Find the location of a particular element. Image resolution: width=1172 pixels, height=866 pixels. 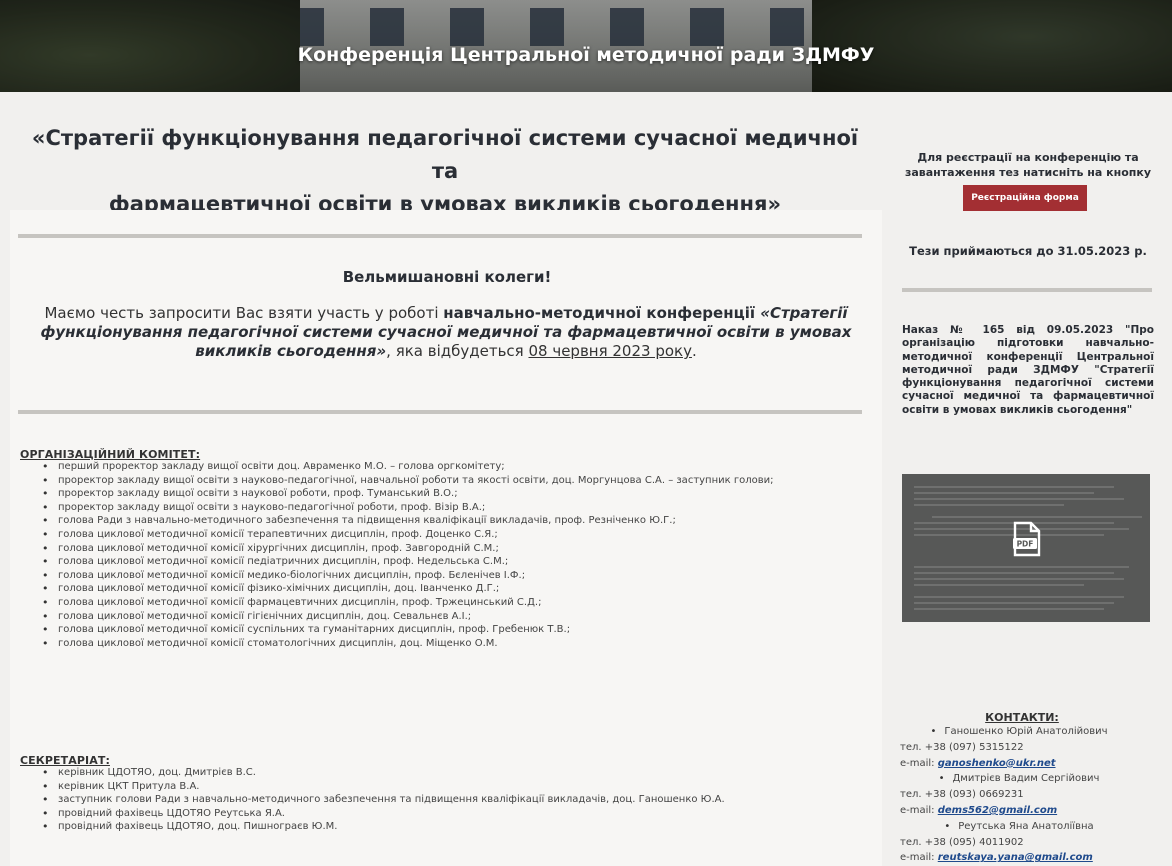

list-item: керівник ЦКТ Притула В.А. is located at coordinates (450, 787).